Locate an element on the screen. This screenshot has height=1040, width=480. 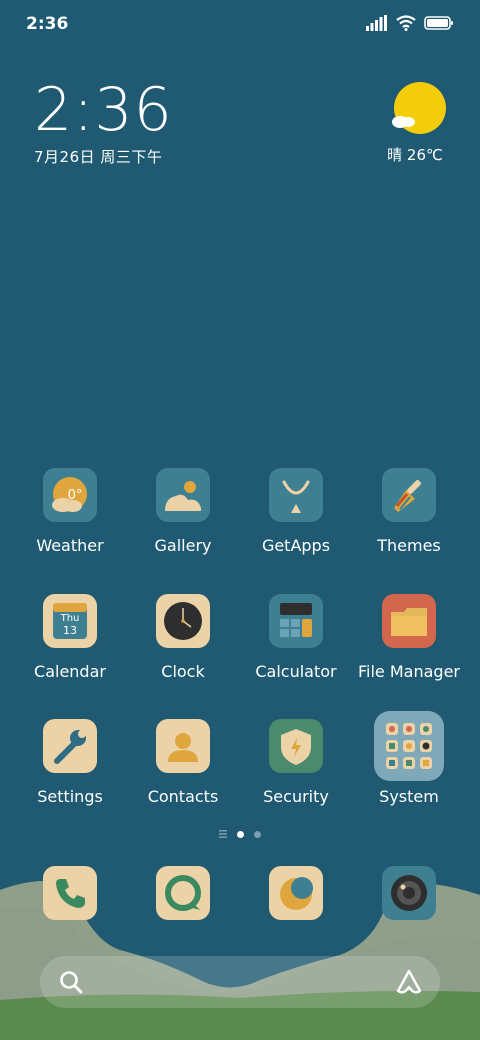
widget-date: 7月26日 周三下午 is located at coordinates (98, 157).